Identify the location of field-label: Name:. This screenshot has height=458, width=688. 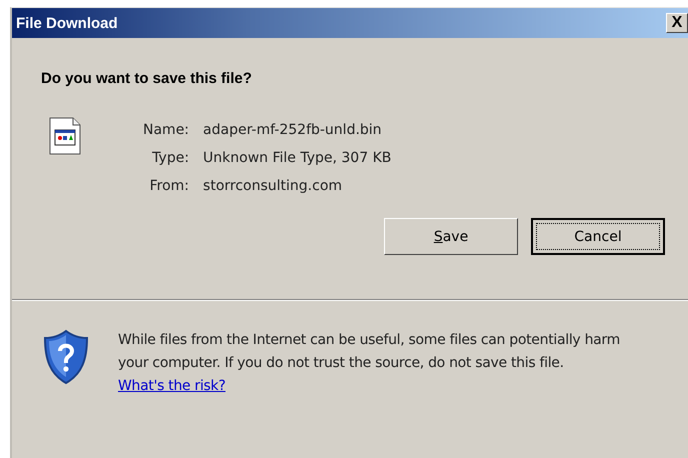
(166, 130).